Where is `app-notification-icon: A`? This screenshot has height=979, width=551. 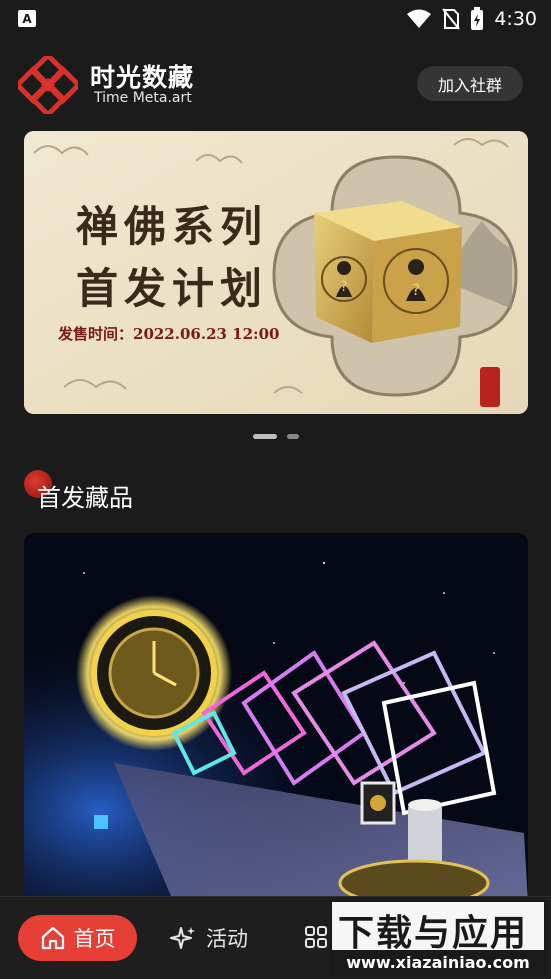 app-notification-icon: A is located at coordinates (27, 18).